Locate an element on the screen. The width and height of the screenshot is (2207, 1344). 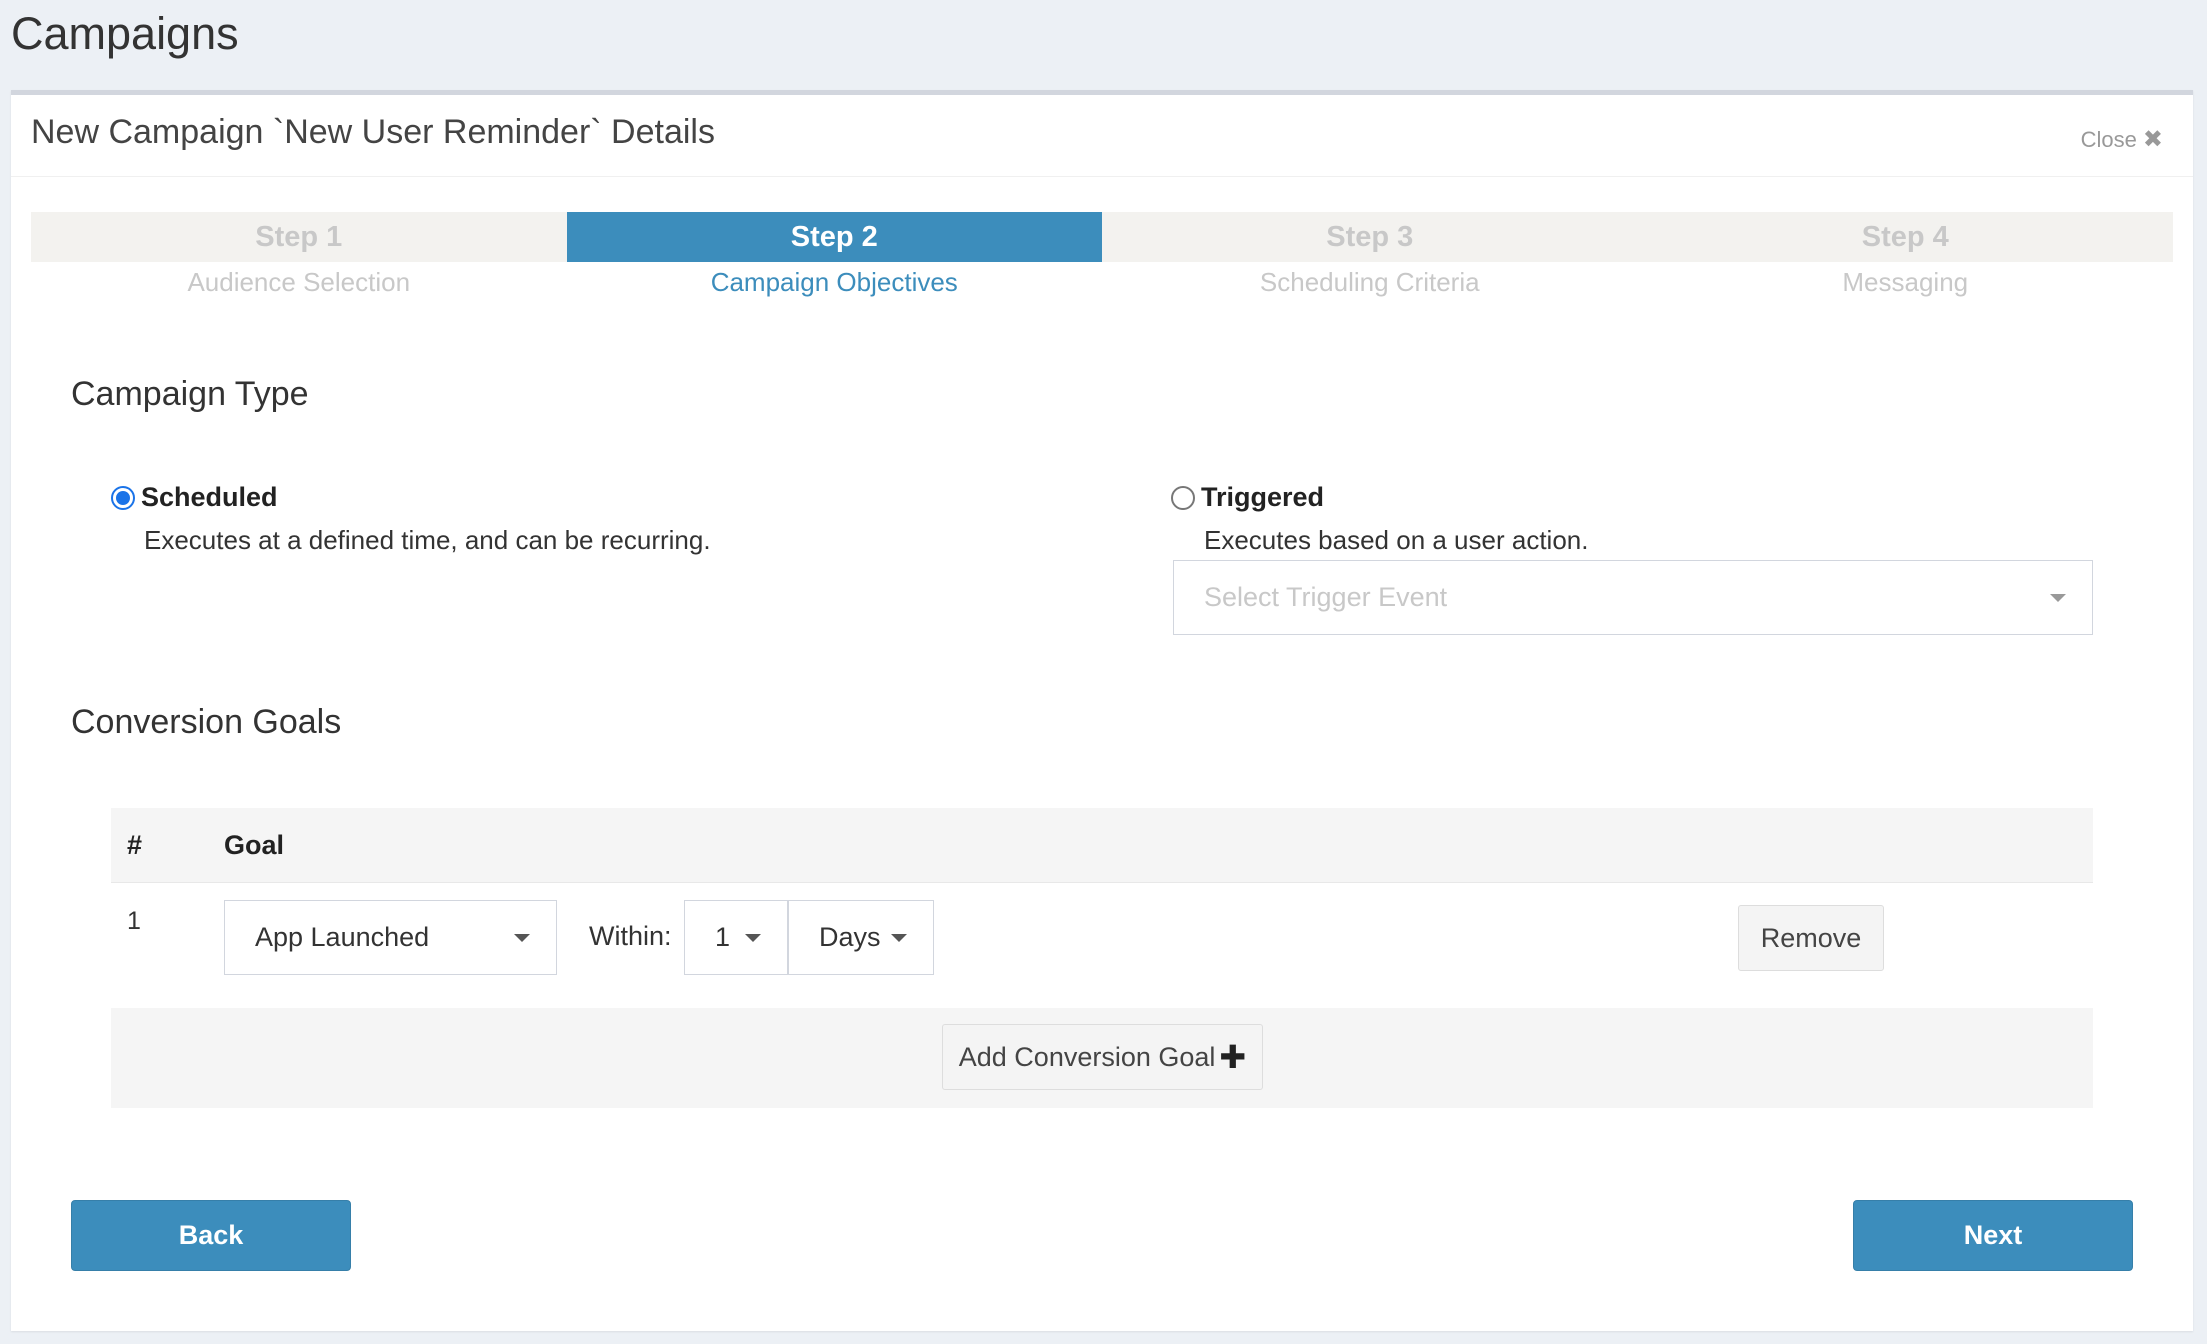
within-unit: Days is located at coordinates (850, 937).